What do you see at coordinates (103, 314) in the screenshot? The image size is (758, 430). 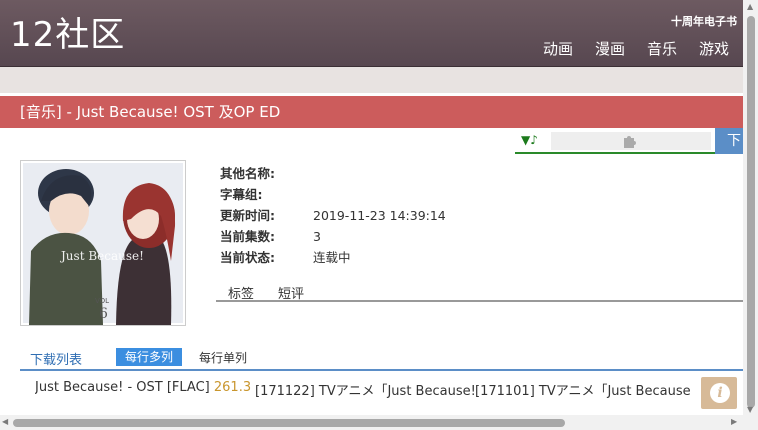 I see `cover-vol-number: 6` at bounding box center [103, 314].